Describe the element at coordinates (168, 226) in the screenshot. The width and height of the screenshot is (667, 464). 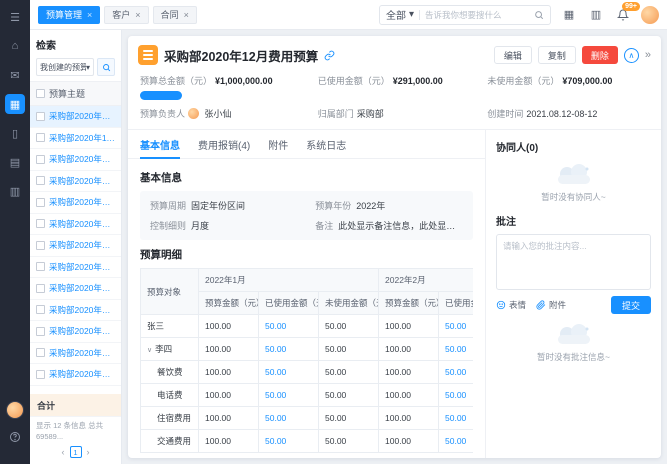
I see `field-label: 控制细则` at that location.